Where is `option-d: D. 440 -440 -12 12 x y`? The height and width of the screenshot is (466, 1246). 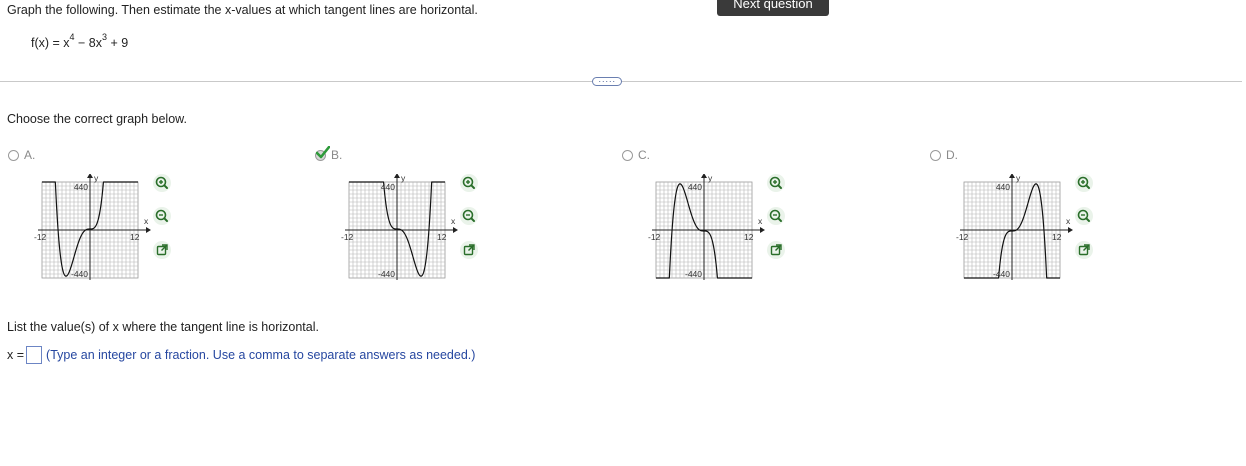
option-d: D. 440 -440 -12 12 x y is located at coordinates (1080, 223).